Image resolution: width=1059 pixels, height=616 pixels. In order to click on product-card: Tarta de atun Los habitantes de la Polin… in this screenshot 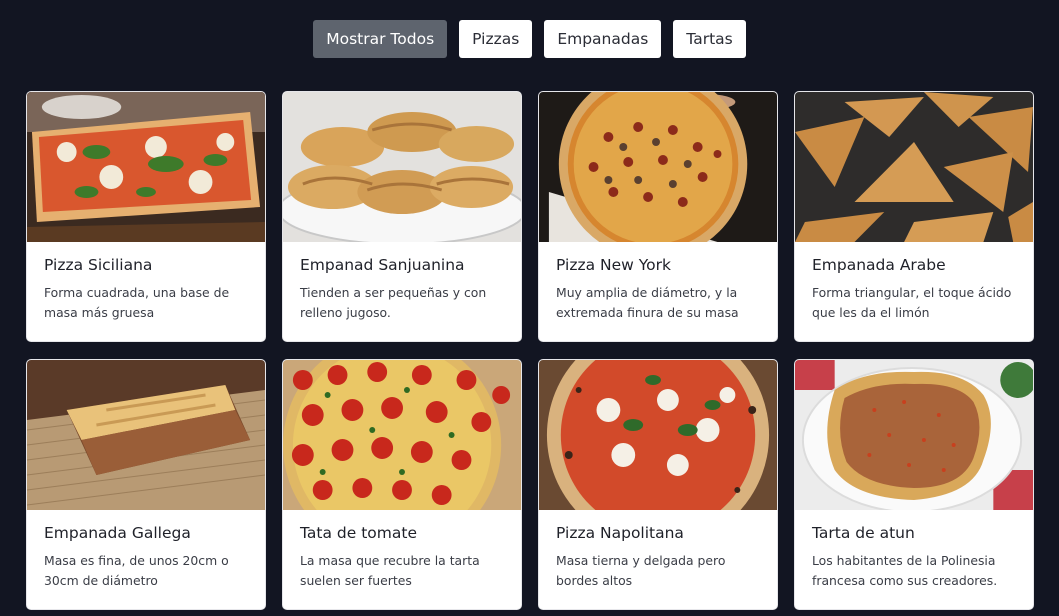, I will do `click(914, 484)`.